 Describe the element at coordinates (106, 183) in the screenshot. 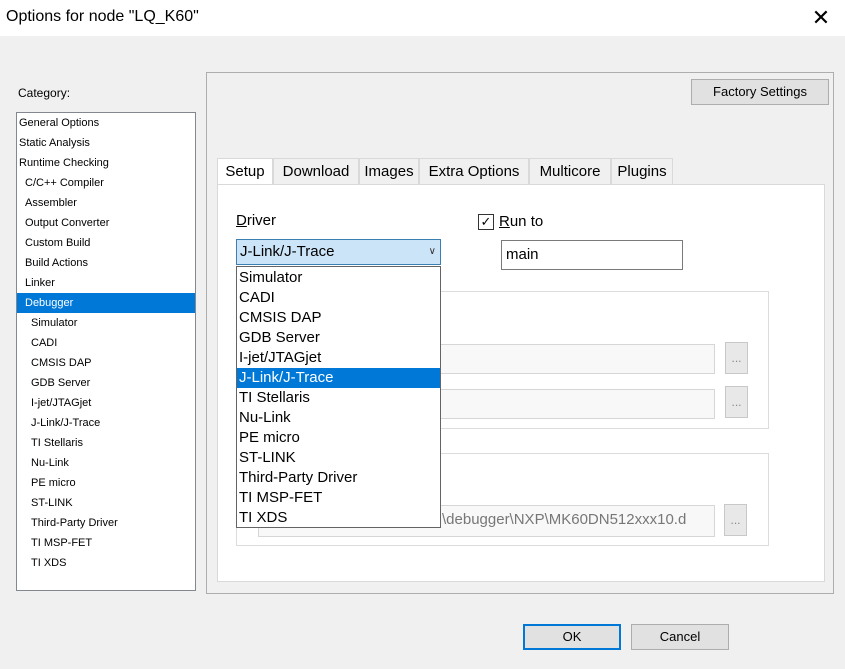

I see `category-item: C/C++ Compiler` at that location.